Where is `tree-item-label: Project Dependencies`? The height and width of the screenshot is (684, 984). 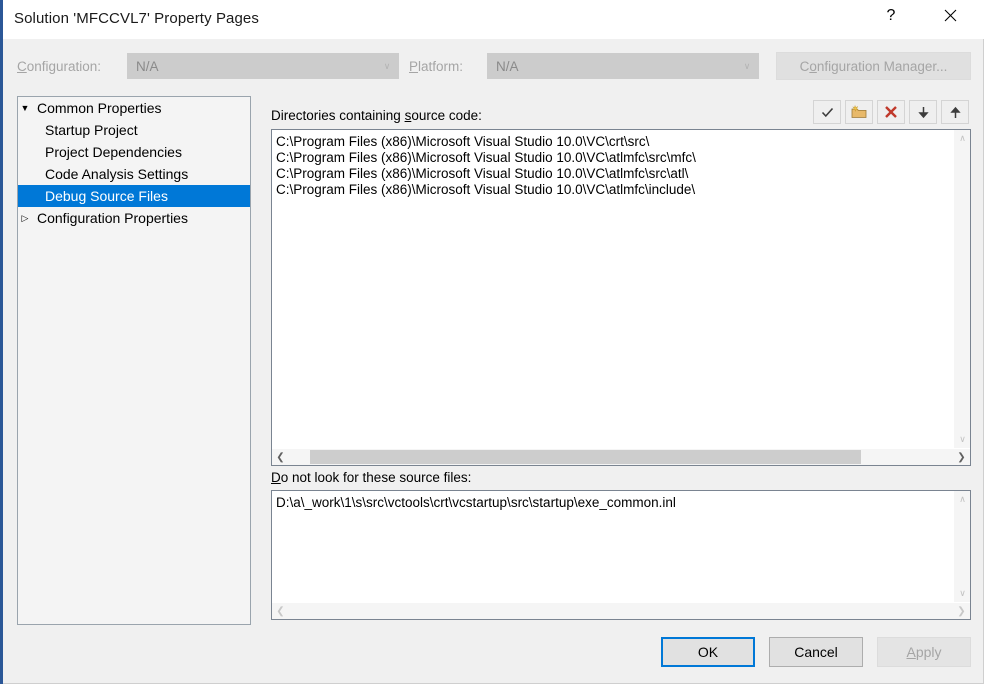 tree-item-label: Project Dependencies is located at coordinates (113, 152).